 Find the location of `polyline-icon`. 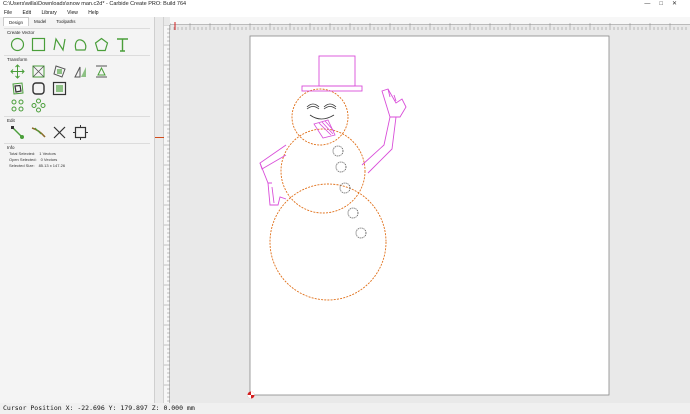

polyline-icon is located at coordinates (59, 44).